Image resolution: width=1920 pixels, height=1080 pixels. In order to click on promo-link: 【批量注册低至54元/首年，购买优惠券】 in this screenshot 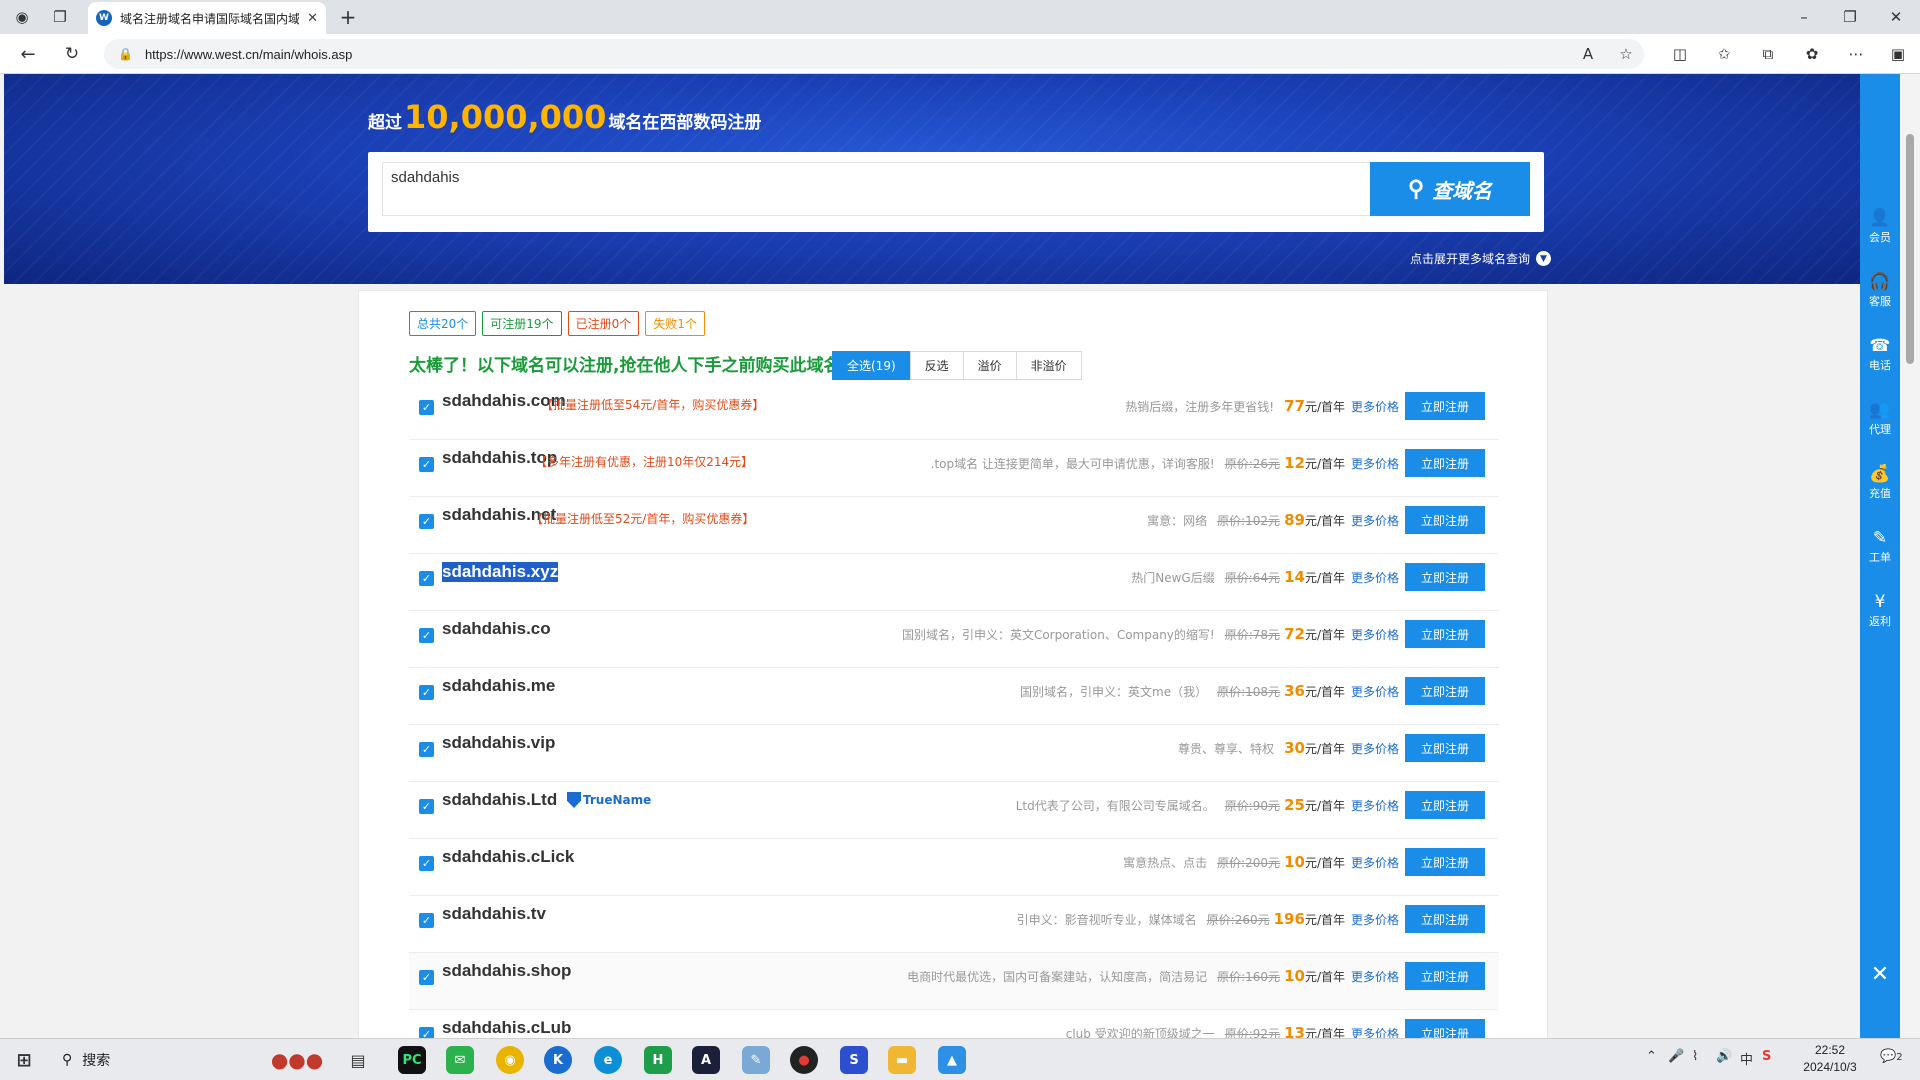, I will do `click(652, 404)`.